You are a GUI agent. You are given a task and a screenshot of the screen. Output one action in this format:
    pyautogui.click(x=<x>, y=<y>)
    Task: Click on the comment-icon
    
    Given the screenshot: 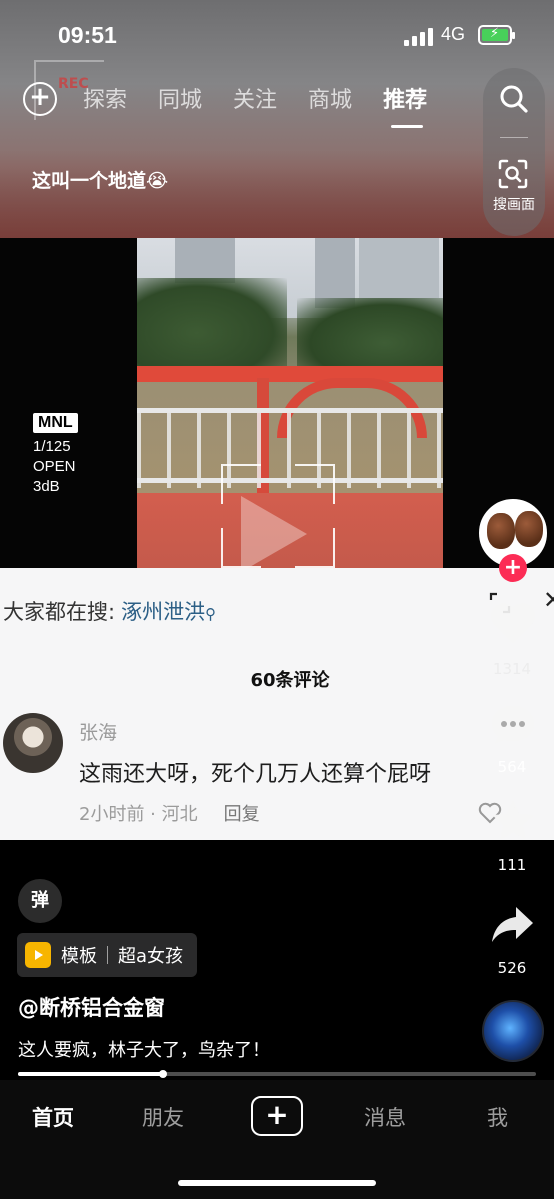 What is the action you would take?
    pyautogui.click(x=513, y=725)
    